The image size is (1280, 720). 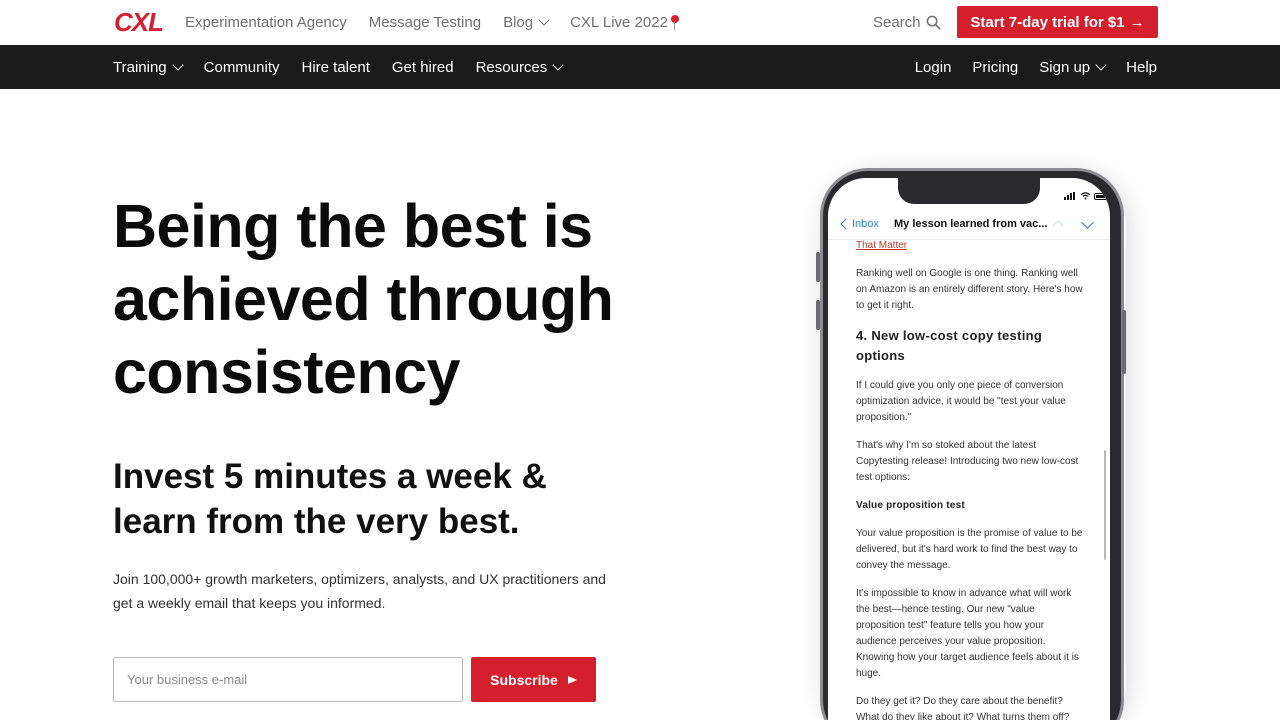 I want to click on chevron-up-icon, so click(x=1058, y=226).